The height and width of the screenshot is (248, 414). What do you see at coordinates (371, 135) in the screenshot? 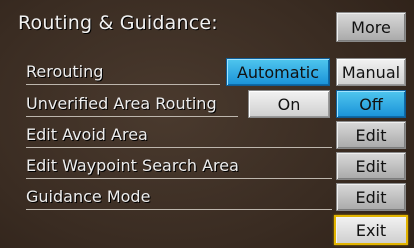
I see `edit-avoid-area-button: Edit` at bounding box center [371, 135].